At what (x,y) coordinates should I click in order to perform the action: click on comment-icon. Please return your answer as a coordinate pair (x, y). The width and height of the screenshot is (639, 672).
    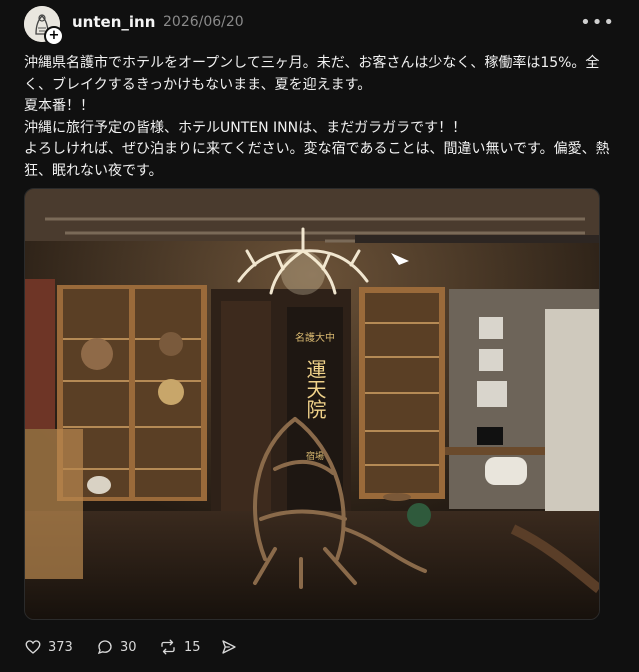
    Looking at the image, I should click on (104, 647).